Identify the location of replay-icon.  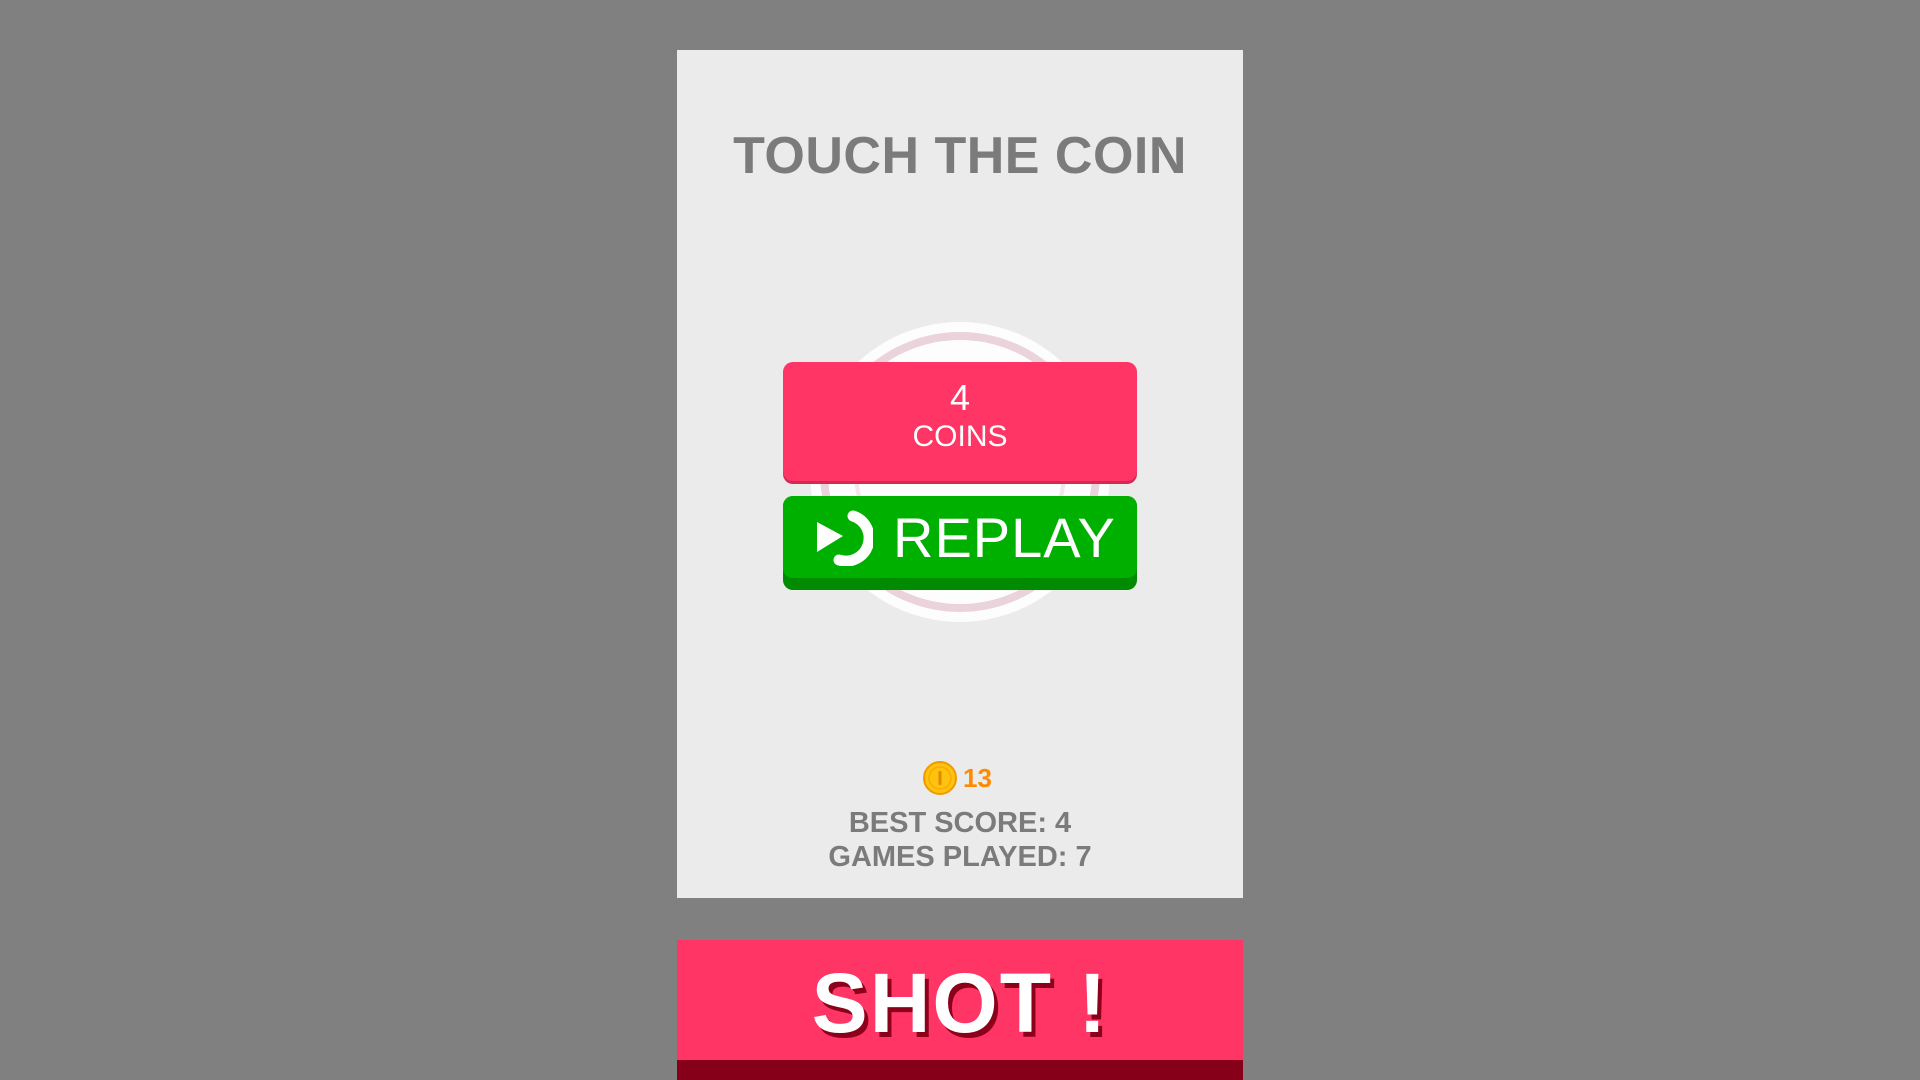
(845, 538).